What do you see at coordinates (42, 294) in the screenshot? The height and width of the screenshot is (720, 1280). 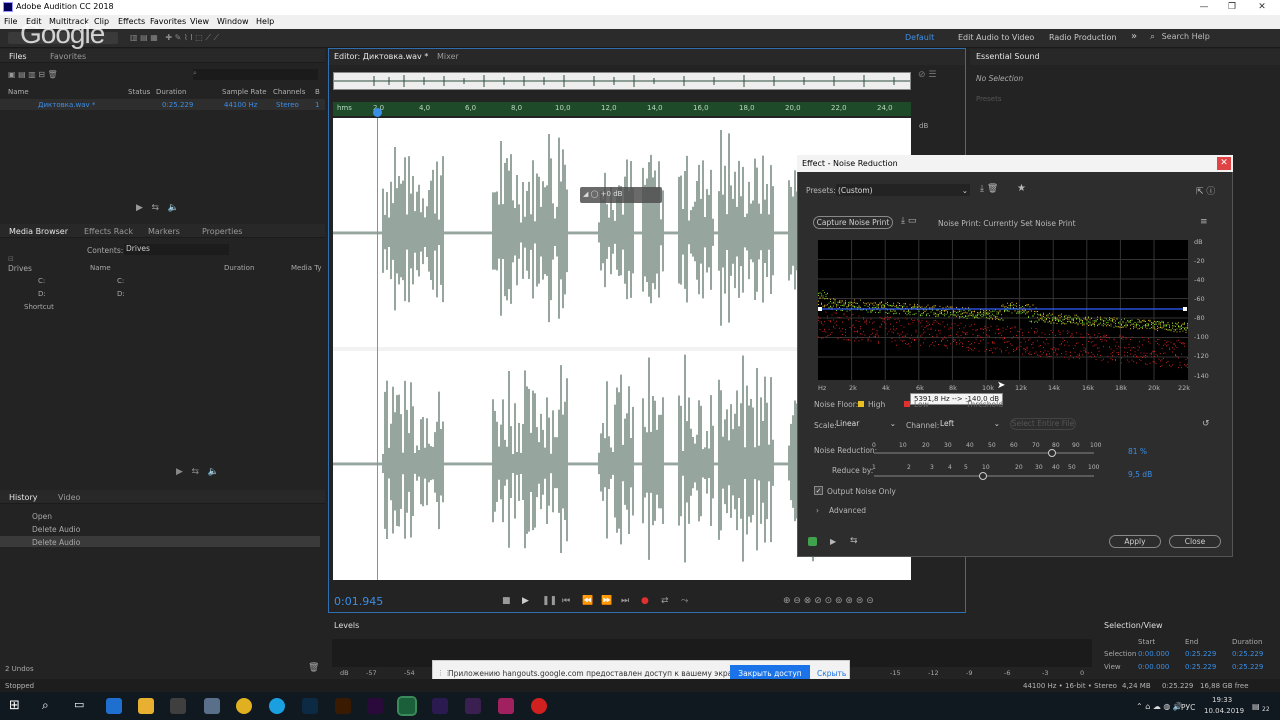 I see `tree-drive-d: D:` at bounding box center [42, 294].